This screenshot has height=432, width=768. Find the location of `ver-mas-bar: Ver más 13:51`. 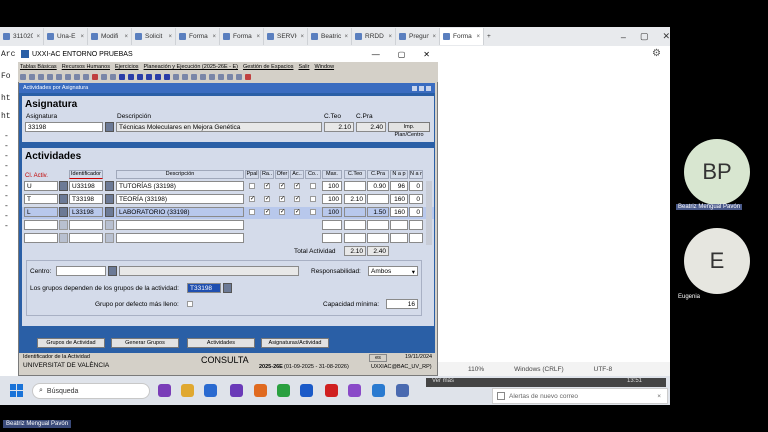

ver-mas-bar: Ver más 13:51 is located at coordinates (546, 382).